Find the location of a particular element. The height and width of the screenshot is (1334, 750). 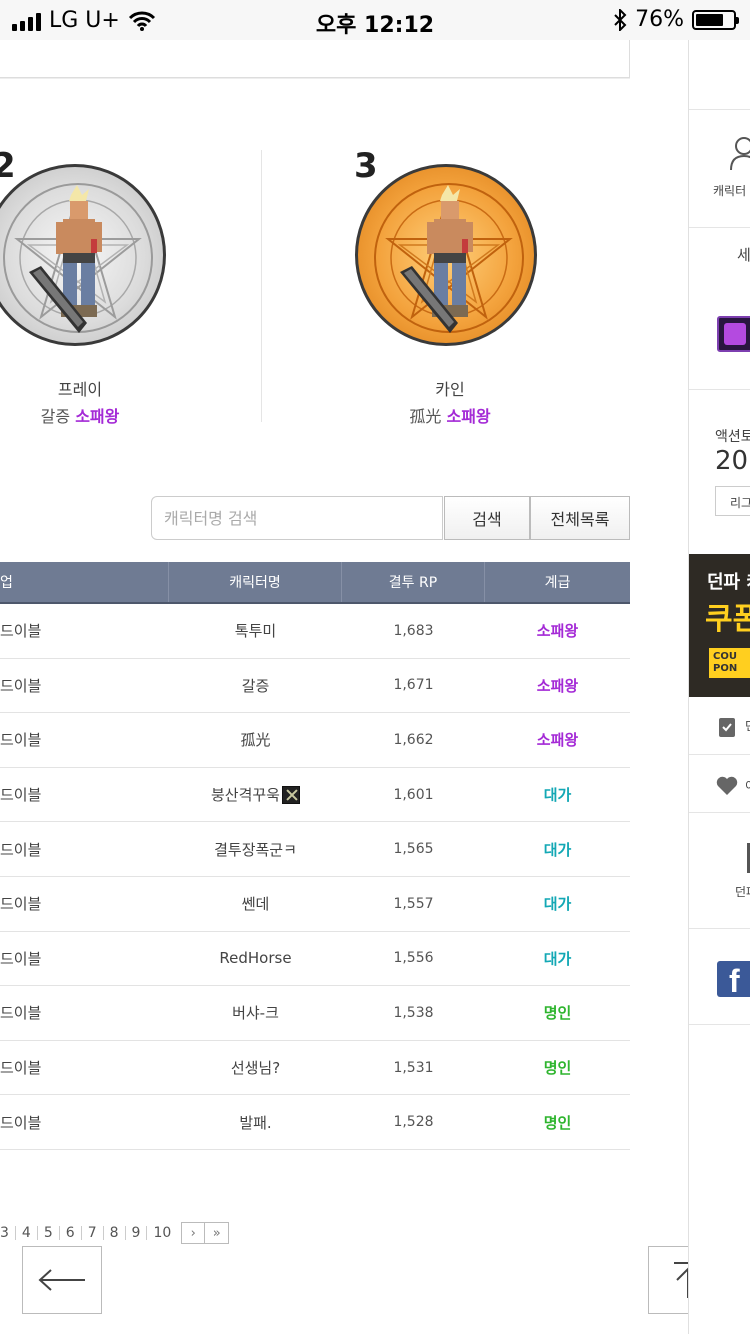

row-character-name: 쎈데 is located at coordinates (255, 904).